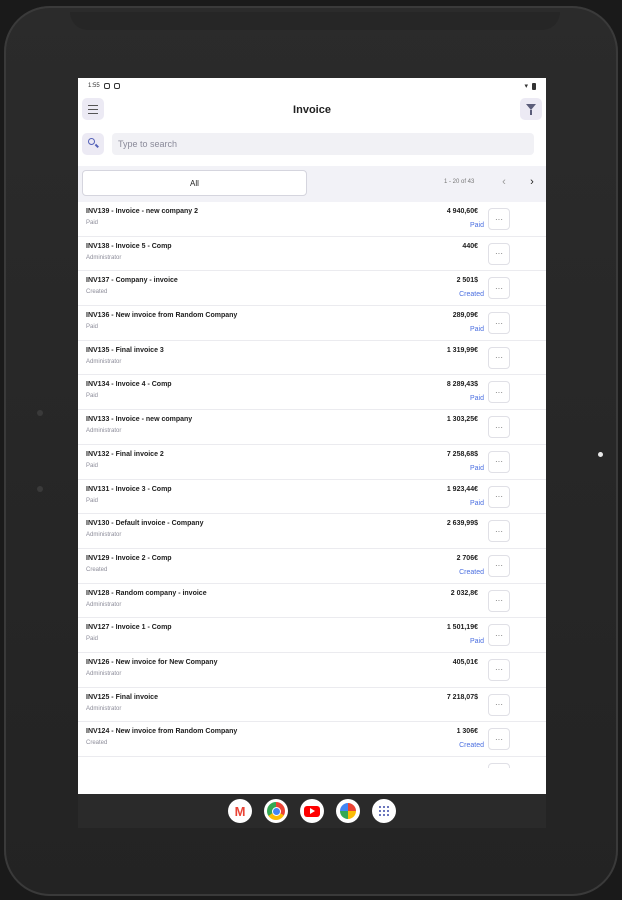  What do you see at coordinates (600, 454) in the screenshot?
I see `camera-light` at bounding box center [600, 454].